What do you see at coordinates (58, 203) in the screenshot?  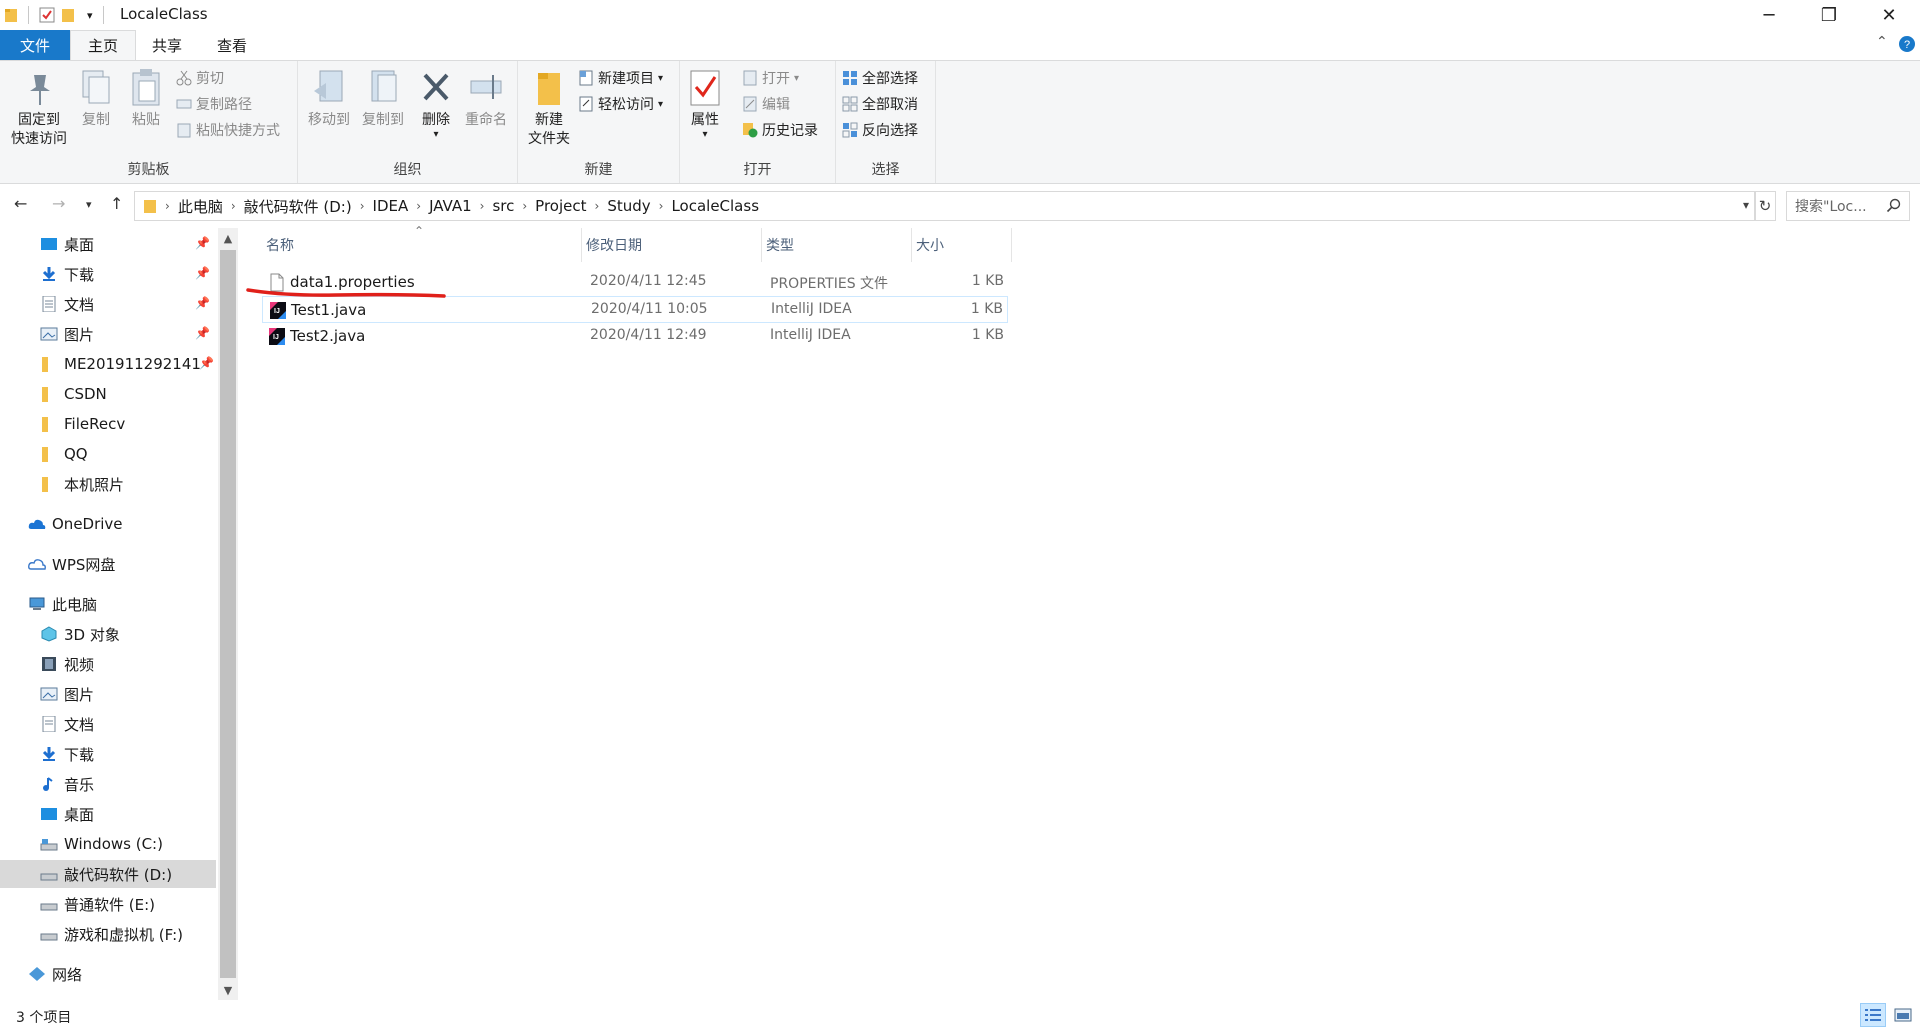 I see `forward-arrow-icon: →` at bounding box center [58, 203].